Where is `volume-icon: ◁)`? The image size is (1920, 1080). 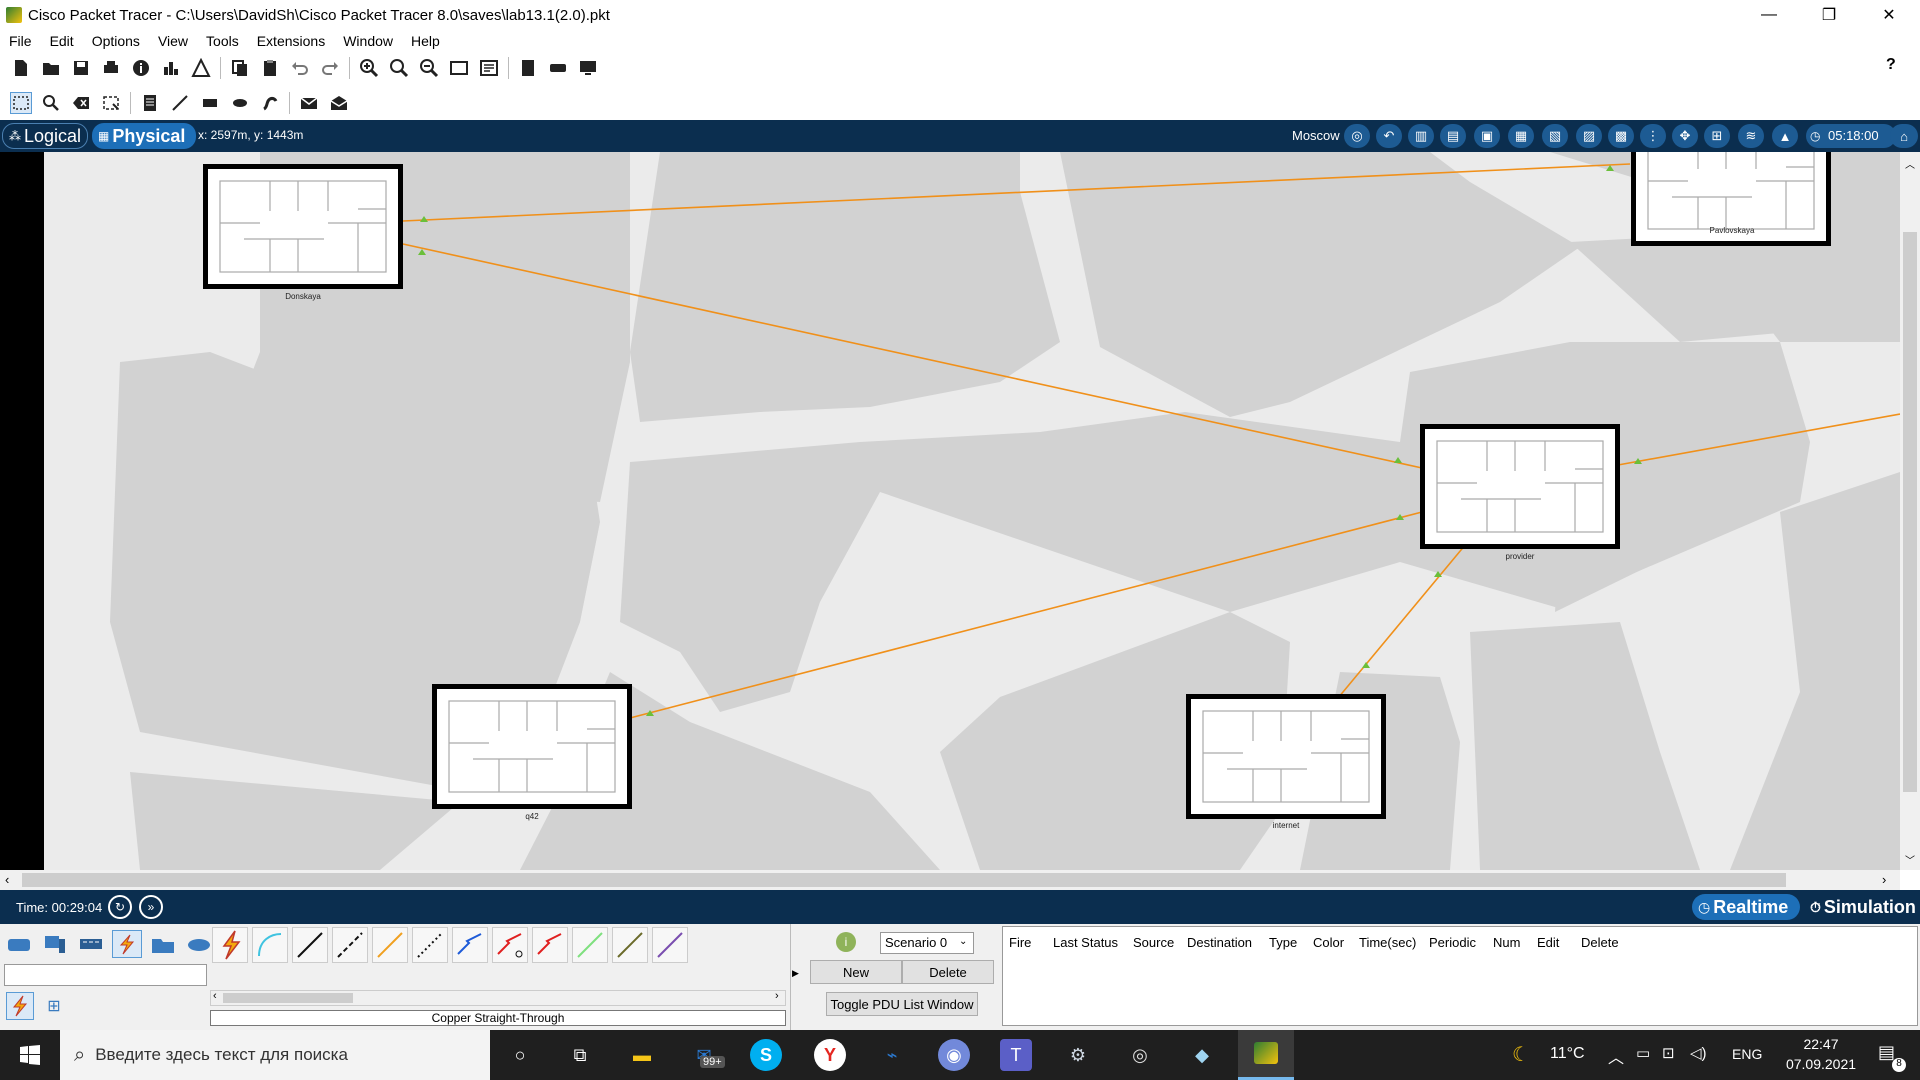 volume-icon: ◁) is located at coordinates (1698, 1053).